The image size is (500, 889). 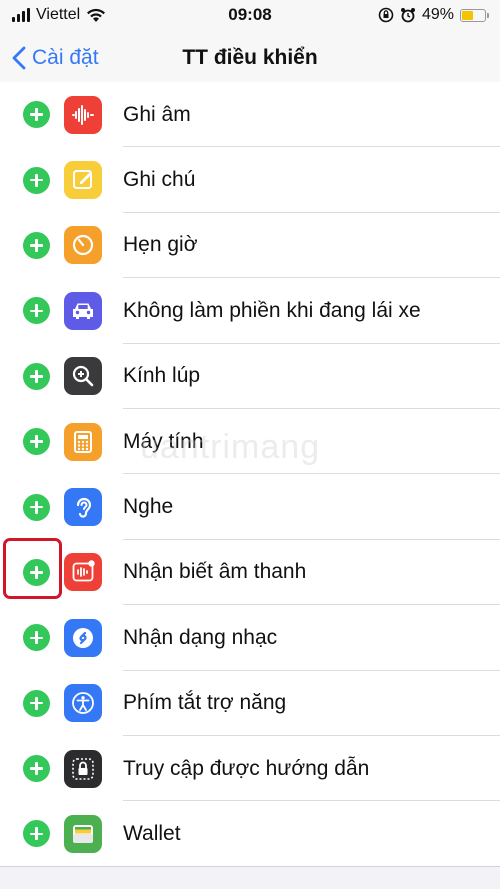 I want to click on control-row: Máy tính, so click(x=250, y=442).